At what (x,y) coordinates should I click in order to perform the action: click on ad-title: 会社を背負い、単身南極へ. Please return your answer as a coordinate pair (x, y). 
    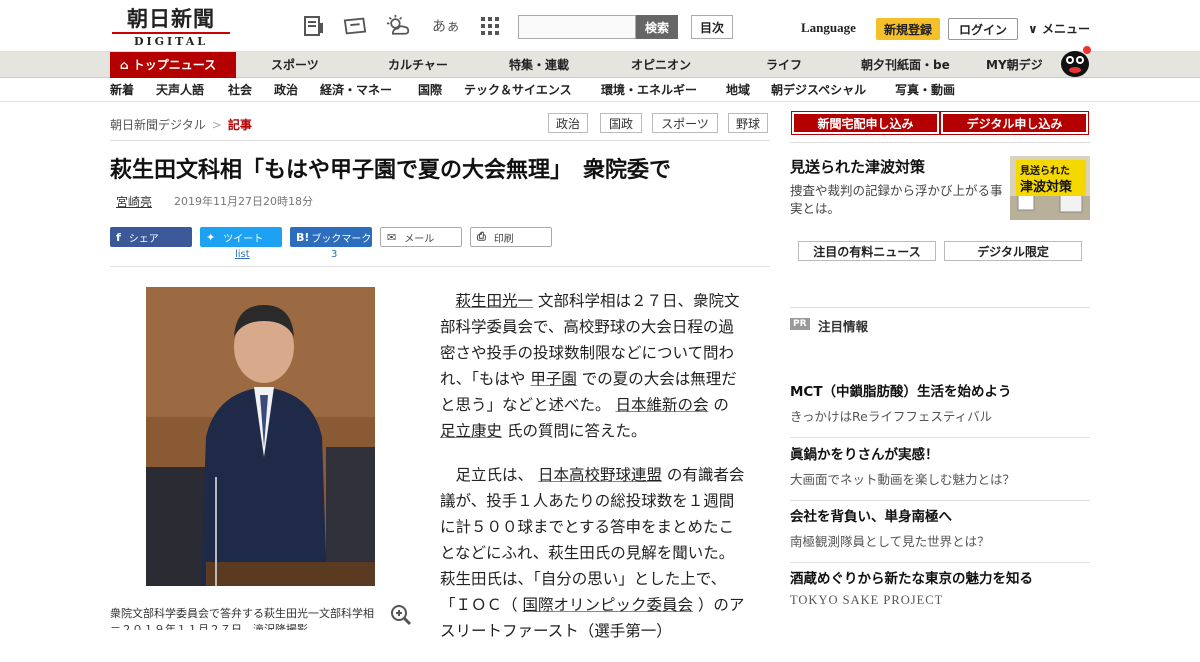
    Looking at the image, I should click on (940, 515).